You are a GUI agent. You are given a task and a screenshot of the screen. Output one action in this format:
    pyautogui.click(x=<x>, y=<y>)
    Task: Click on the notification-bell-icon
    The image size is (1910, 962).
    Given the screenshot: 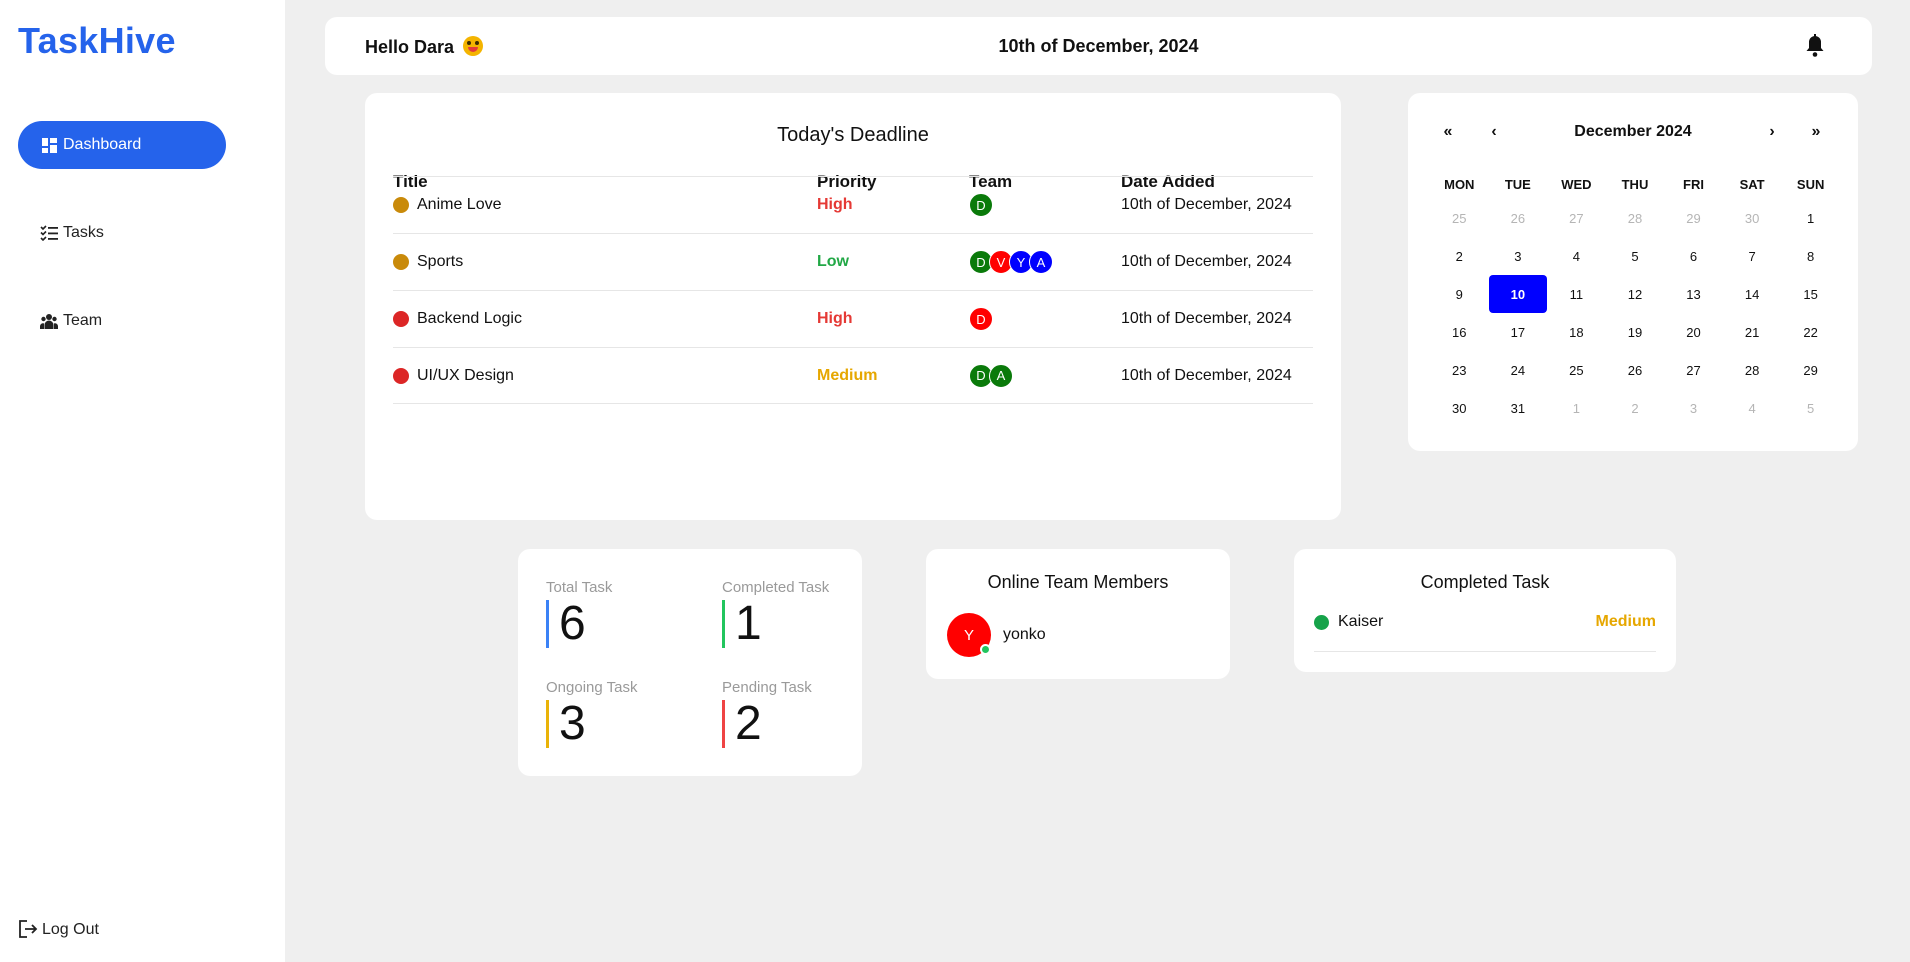 What is the action you would take?
    pyautogui.click(x=1815, y=46)
    